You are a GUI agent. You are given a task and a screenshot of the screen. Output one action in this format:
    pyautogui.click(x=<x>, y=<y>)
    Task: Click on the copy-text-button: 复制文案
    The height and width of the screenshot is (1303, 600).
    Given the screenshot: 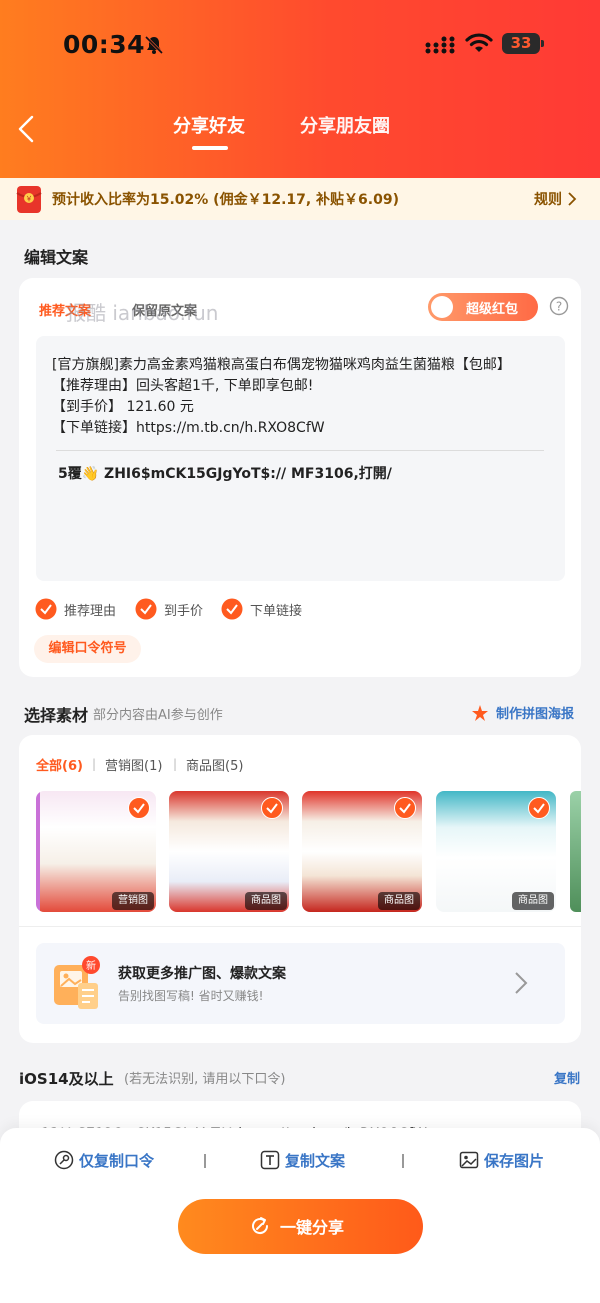 What is the action you would take?
    pyautogui.click(x=315, y=1160)
    